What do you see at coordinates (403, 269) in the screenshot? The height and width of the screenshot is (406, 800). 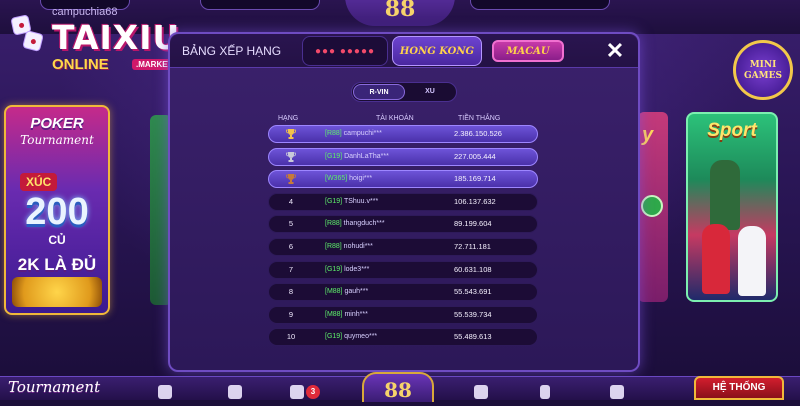 I see `leaderboard-row: 7 [G19] lode3*** 60.631.108` at bounding box center [403, 269].